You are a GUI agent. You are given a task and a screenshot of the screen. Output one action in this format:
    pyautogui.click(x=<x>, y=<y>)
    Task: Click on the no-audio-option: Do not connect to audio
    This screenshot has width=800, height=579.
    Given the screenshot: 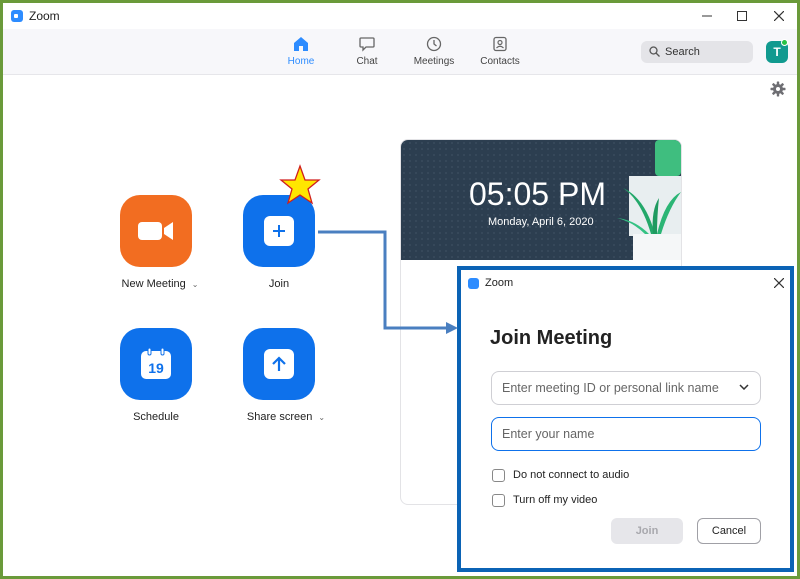 What is the action you would take?
    pyautogui.click(x=560, y=475)
    